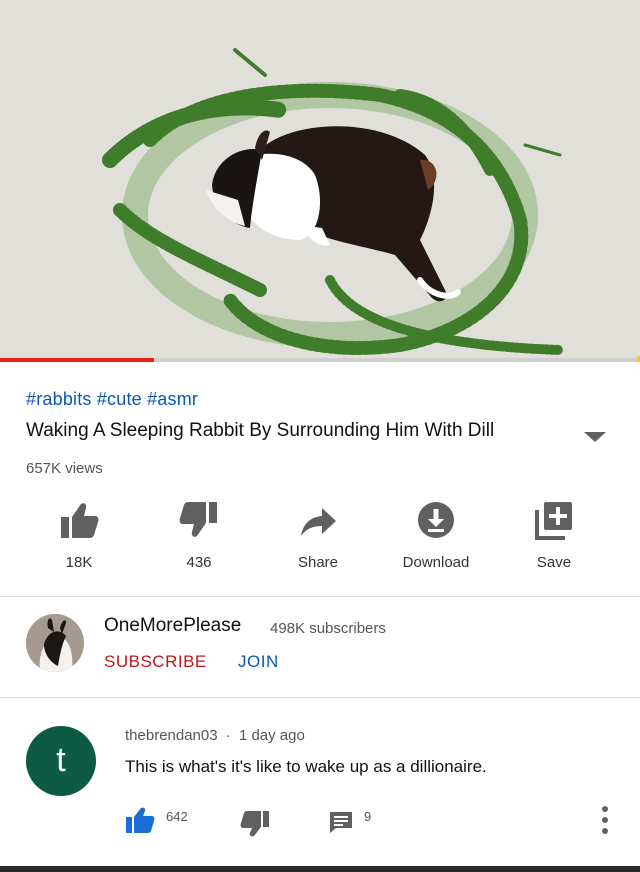  What do you see at coordinates (605, 820) in the screenshot?
I see `more-options-icon` at bounding box center [605, 820].